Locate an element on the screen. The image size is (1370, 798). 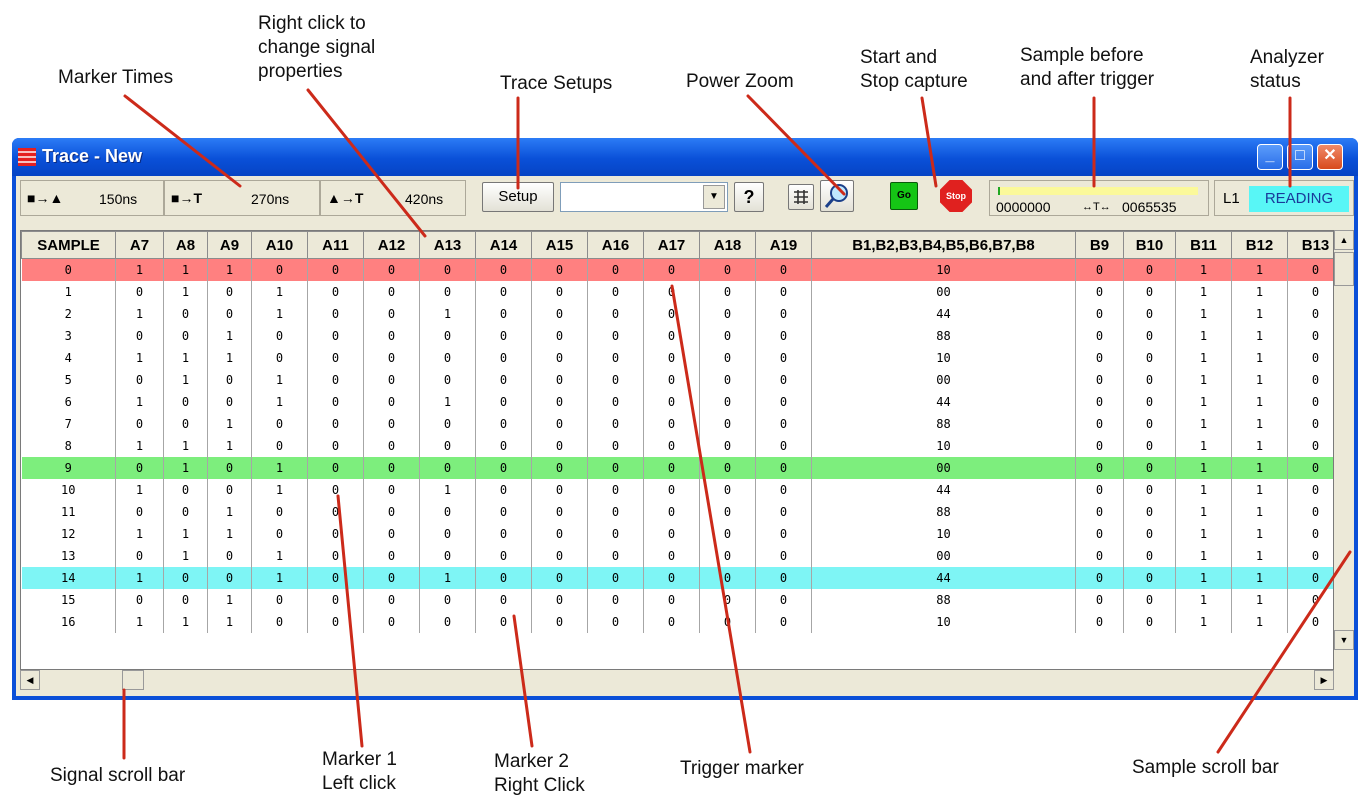
scroll-down-icon: ▼ is located at coordinates (1344, 640).